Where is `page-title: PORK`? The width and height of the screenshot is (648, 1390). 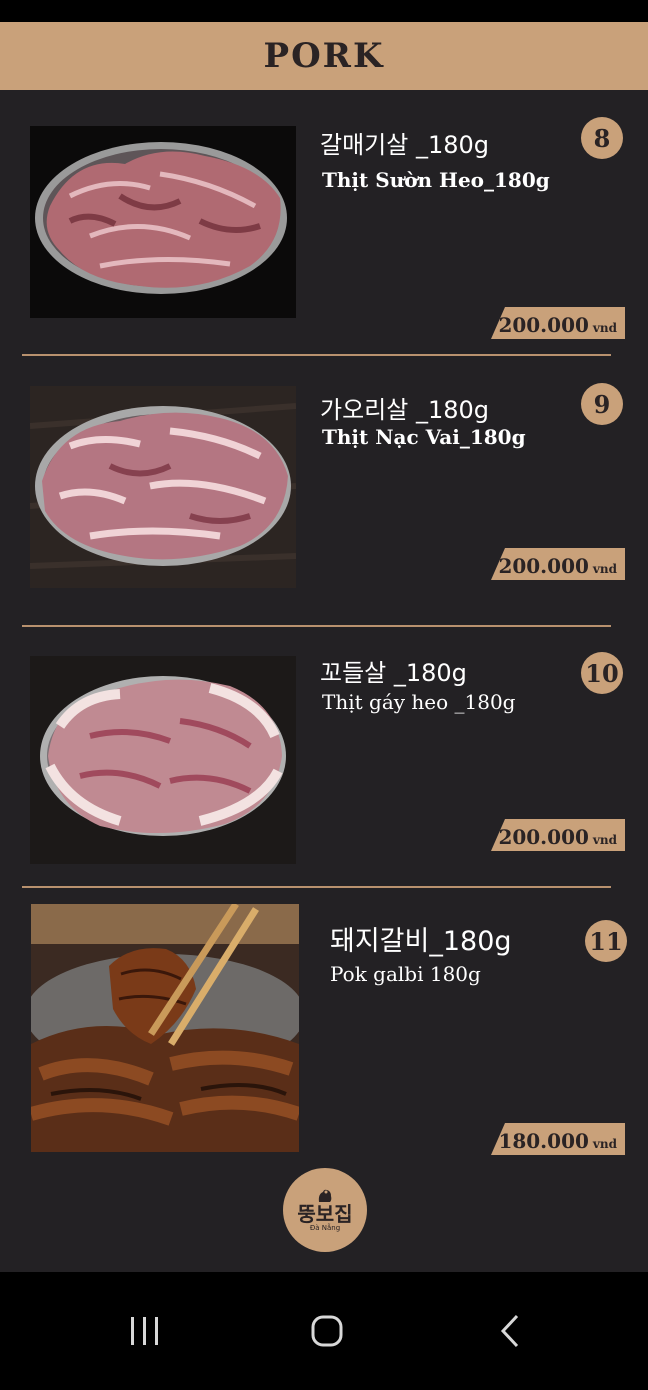 page-title: PORK is located at coordinates (324, 56).